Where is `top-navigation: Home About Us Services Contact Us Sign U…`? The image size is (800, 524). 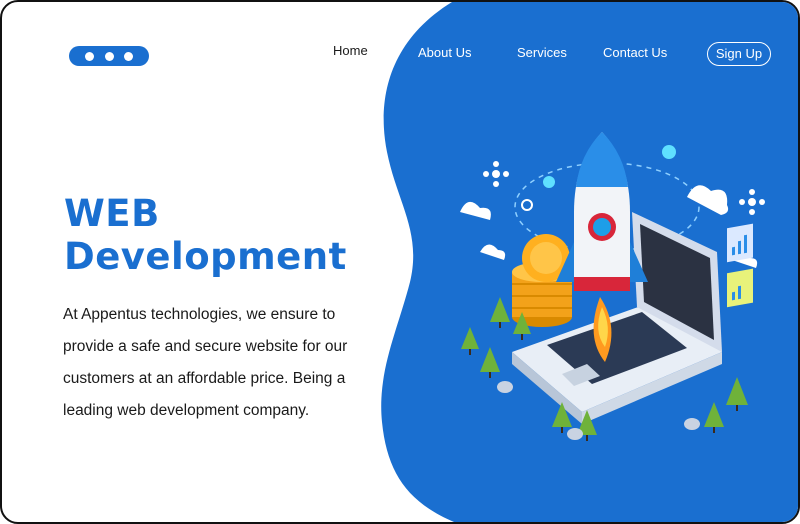 top-navigation: Home About Us Services Contact Us Sign U… is located at coordinates (400, 55).